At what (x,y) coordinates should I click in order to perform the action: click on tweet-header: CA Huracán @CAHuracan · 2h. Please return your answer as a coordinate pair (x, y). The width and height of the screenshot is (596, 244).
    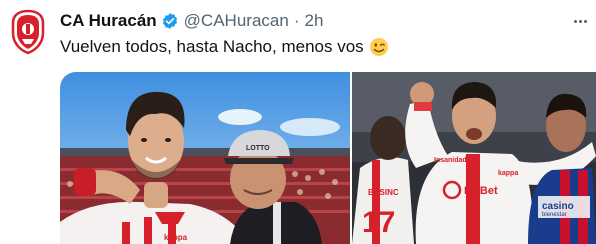
    Looking at the image, I should click on (191, 21).